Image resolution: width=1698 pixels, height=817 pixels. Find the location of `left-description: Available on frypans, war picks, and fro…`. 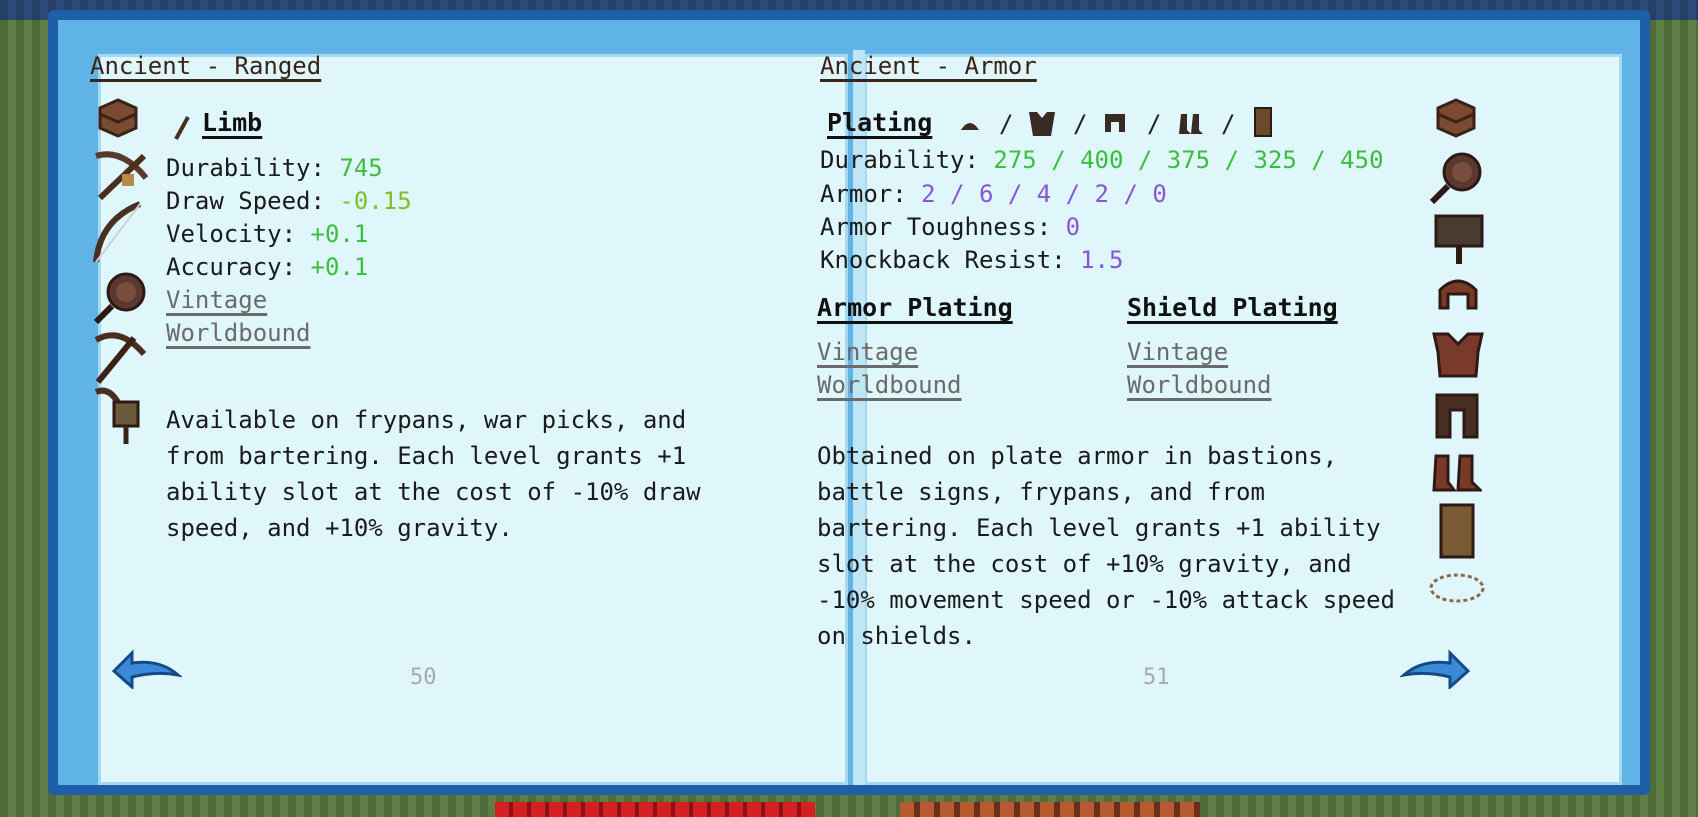

left-description: Available on frypans, war picks, and fro… is located at coordinates (433, 474).